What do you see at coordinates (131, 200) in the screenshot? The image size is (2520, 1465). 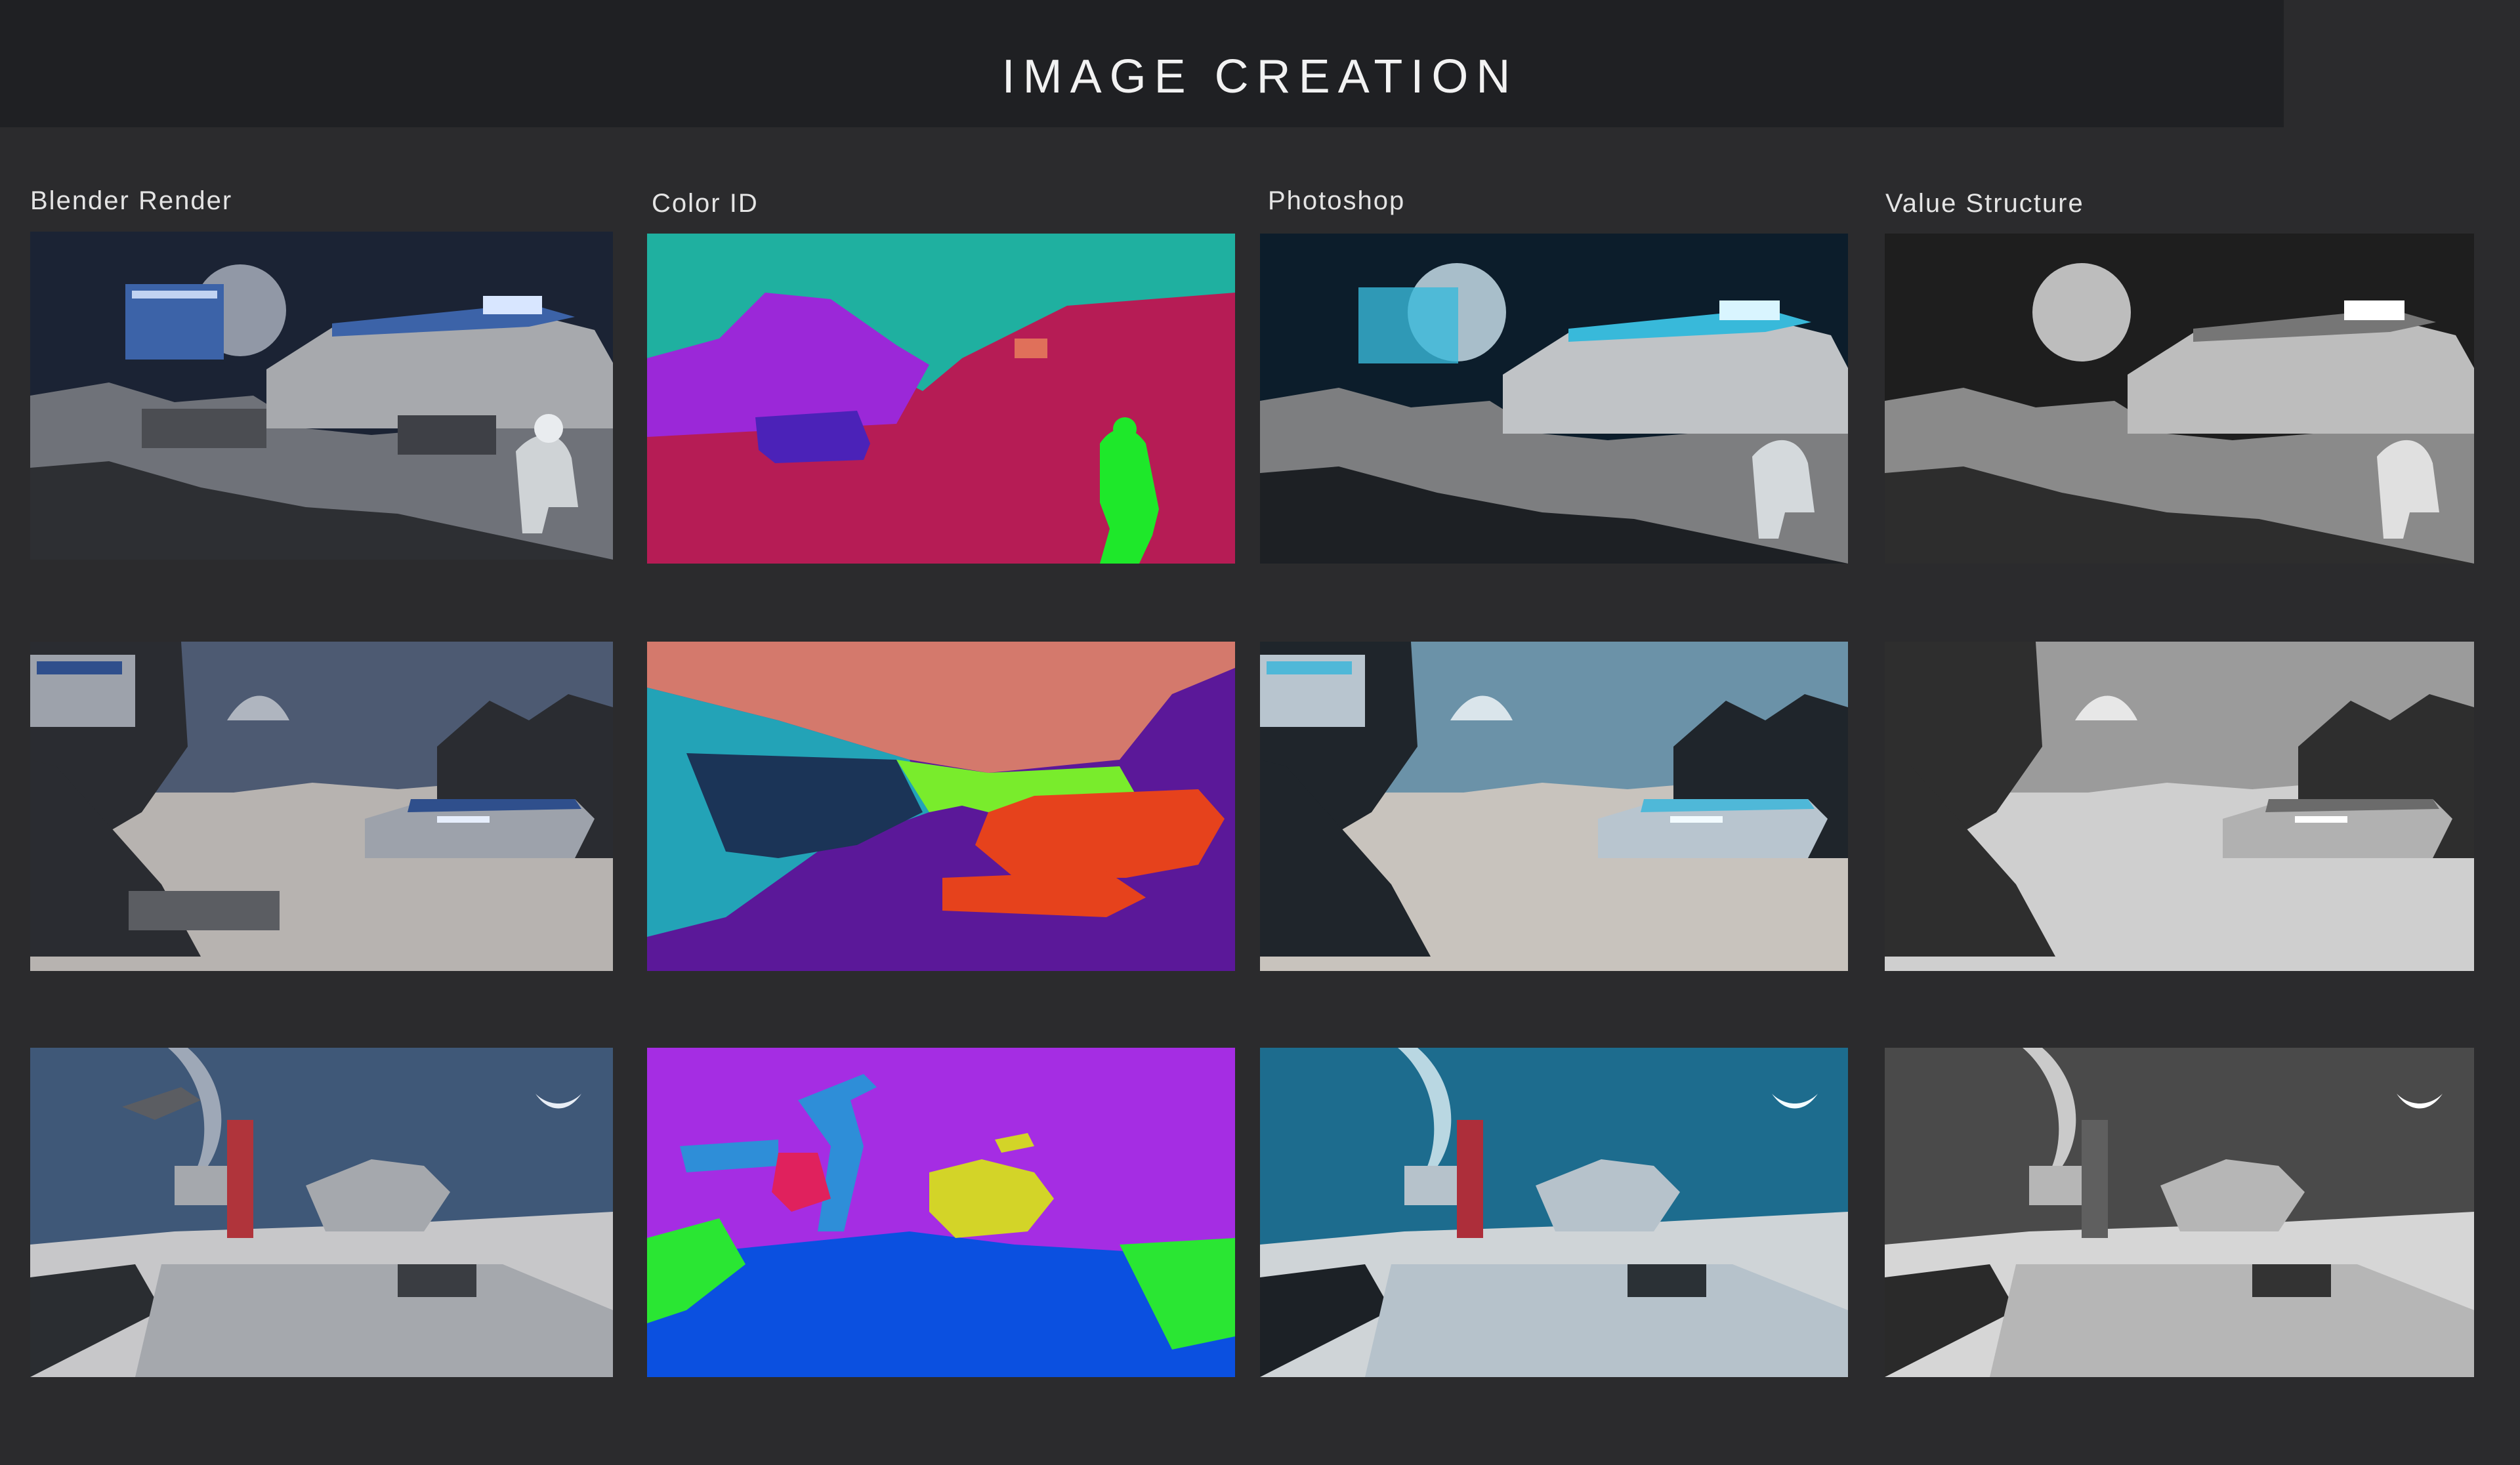 I see `column-label-blender-render: Blender Render` at bounding box center [131, 200].